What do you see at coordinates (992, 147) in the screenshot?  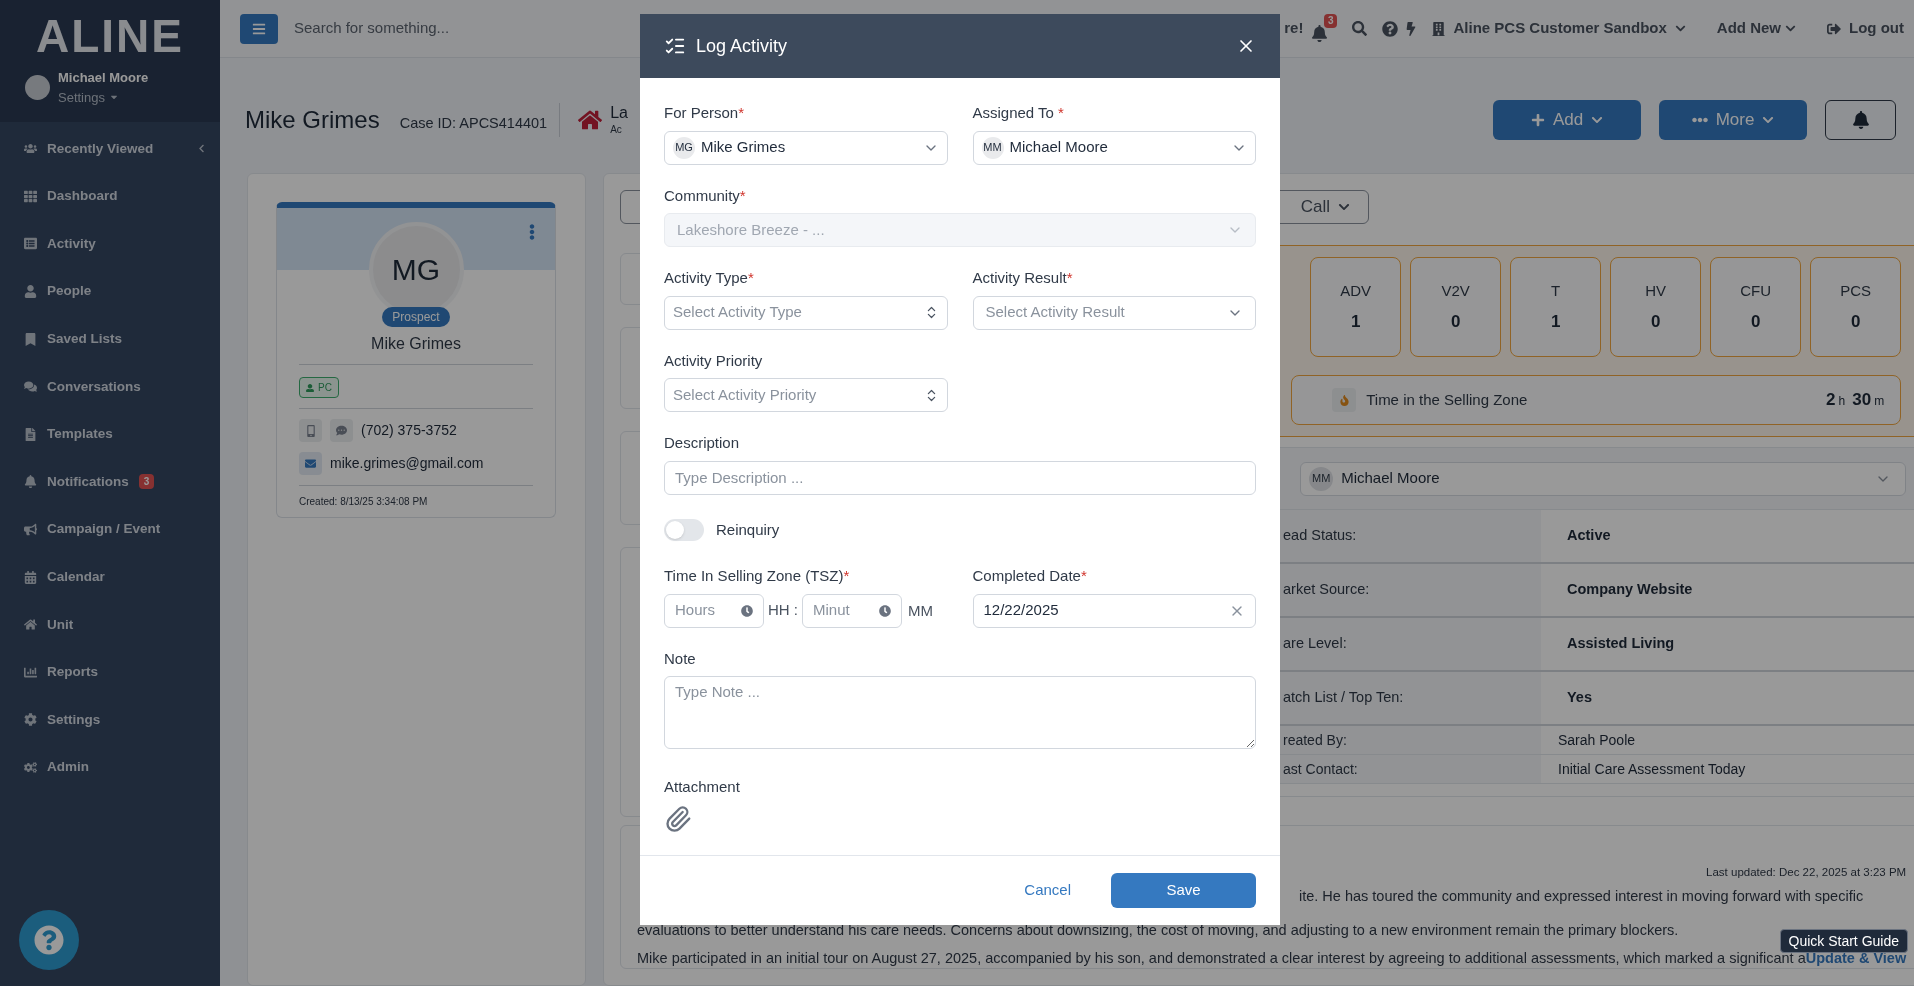 I see `initials-avatar: MM` at bounding box center [992, 147].